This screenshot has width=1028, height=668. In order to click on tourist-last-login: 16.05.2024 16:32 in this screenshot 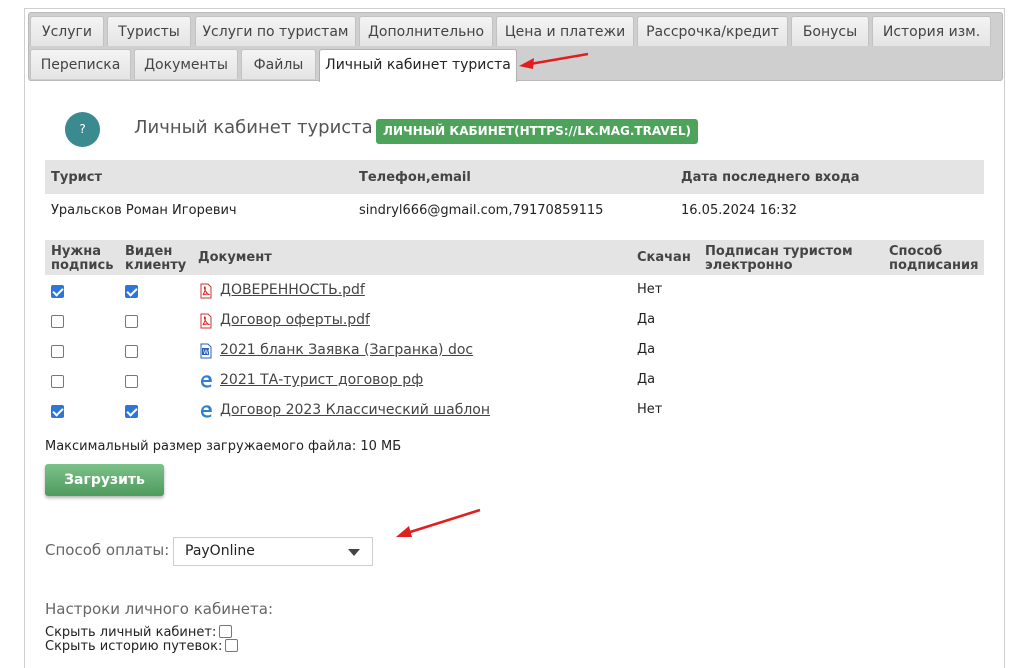, I will do `click(739, 210)`.